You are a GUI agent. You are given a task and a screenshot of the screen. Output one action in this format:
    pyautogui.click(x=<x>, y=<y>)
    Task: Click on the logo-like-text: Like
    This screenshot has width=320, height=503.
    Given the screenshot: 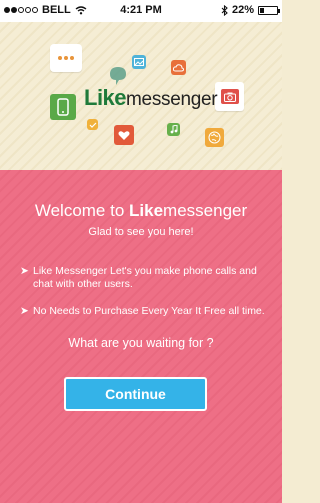 What is the action you would take?
    pyautogui.click(x=105, y=97)
    